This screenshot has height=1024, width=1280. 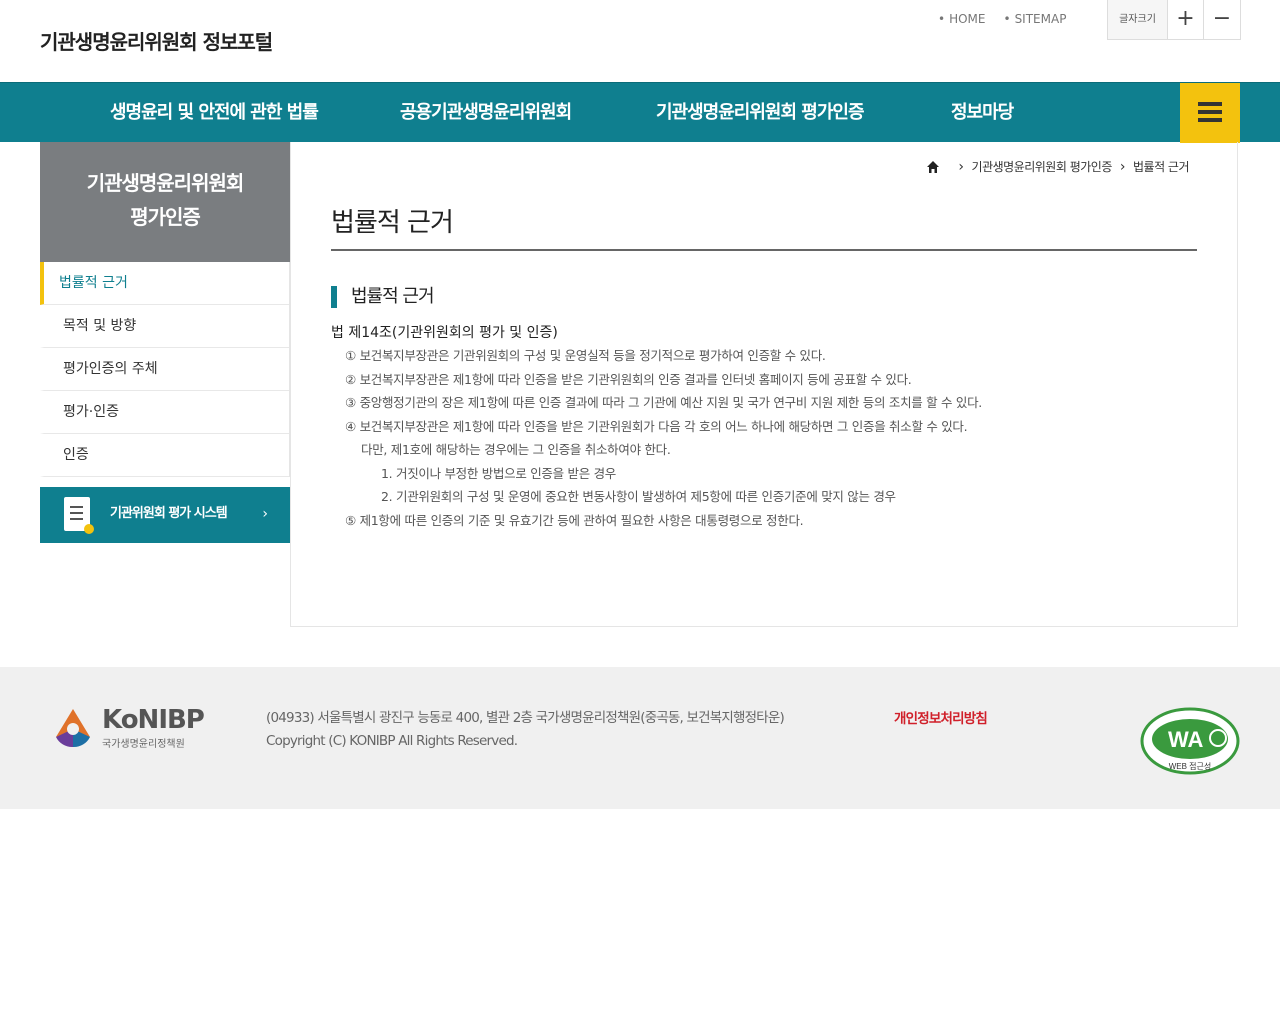 I want to click on law-line: 1. 거짓이나 부정한 방법으로 인증을 받은 경우, so click(x=498, y=473).